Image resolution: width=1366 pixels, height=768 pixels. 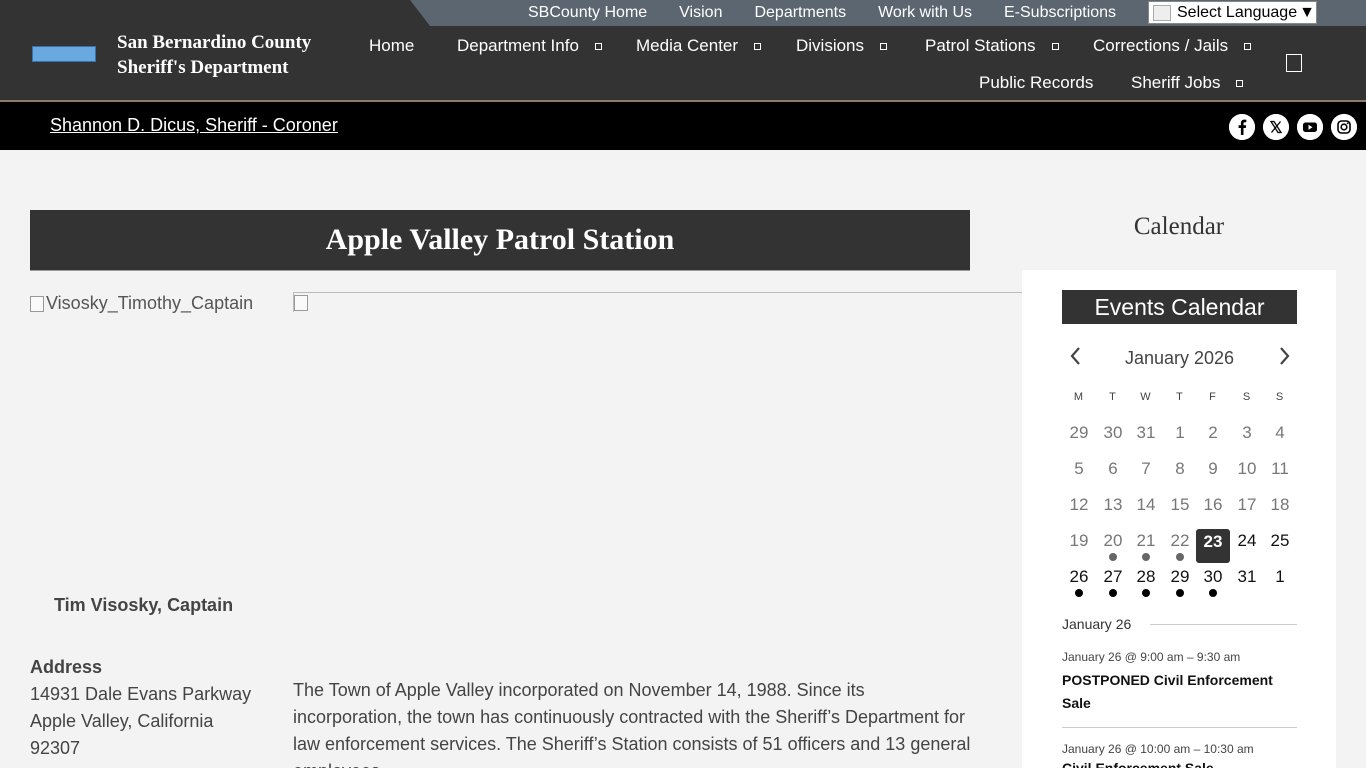 I want to click on nav-department-info: Department Info, so click(x=529, y=46).